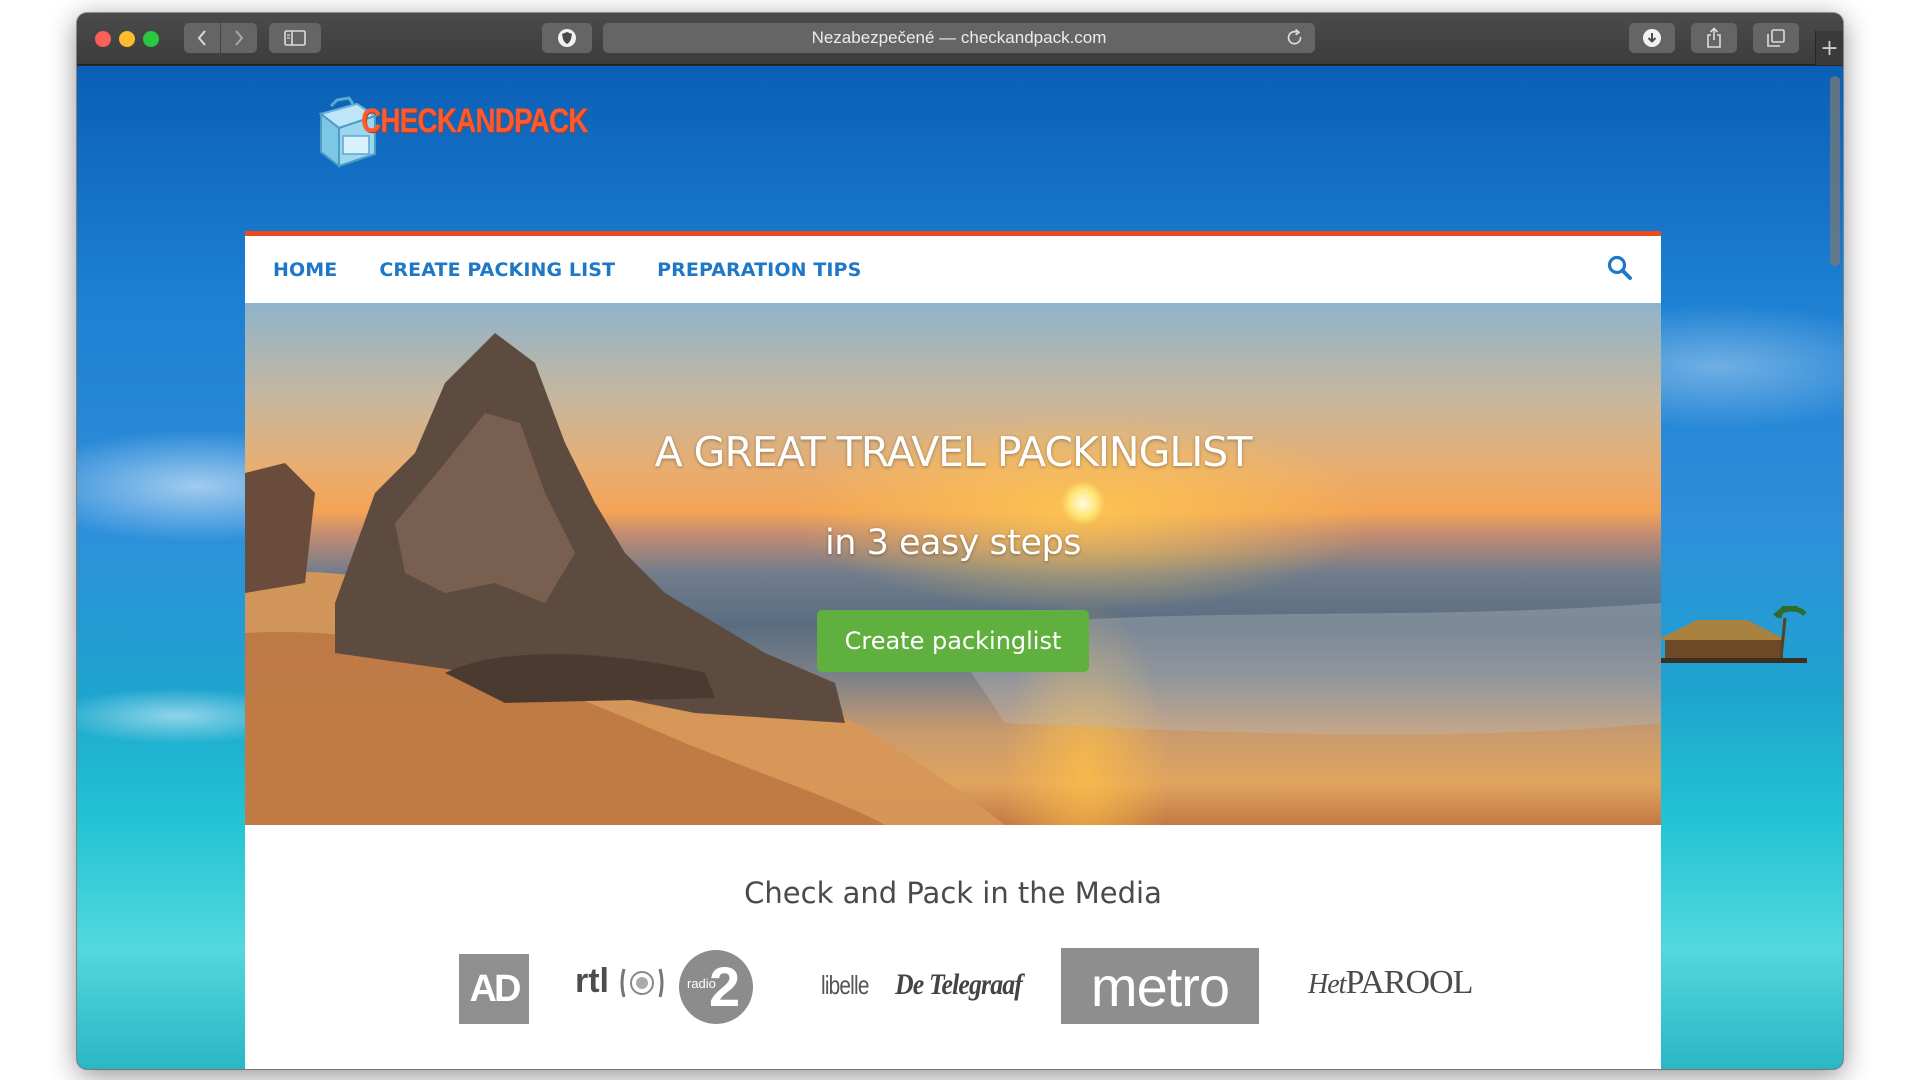  What do you see at coordinates (1409, 982) in the screenshot?
I see `parool-name: PAROOL` at bounding box center [1409, 982].